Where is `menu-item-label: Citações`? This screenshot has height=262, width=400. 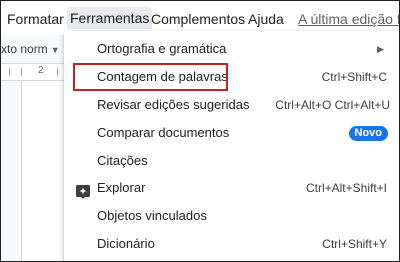
menu-item-label: Citações is located at coordinates (122, 160).